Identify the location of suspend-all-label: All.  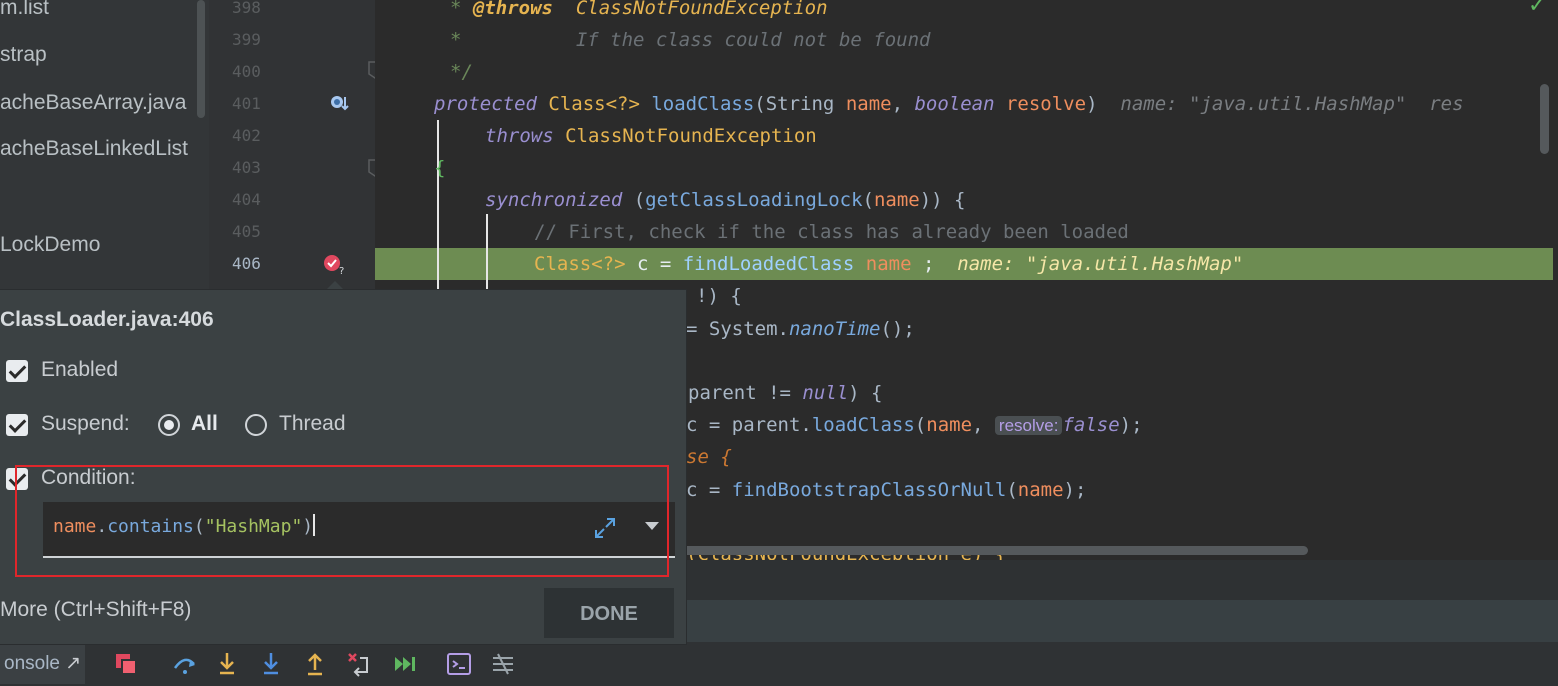
(204, 423).